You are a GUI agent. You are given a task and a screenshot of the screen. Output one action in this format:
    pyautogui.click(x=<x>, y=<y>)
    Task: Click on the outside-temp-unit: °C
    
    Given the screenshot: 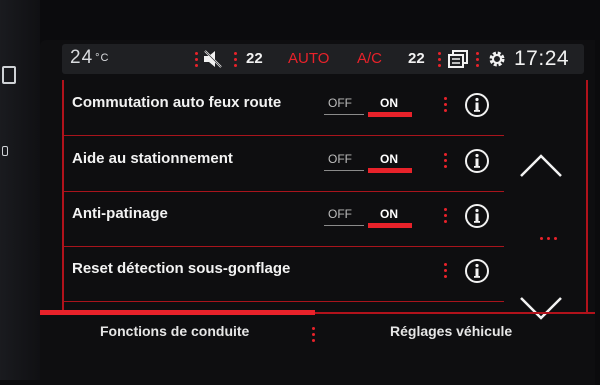 What is the action you would take?
    pyautogui.click(x=102, y=57)
    